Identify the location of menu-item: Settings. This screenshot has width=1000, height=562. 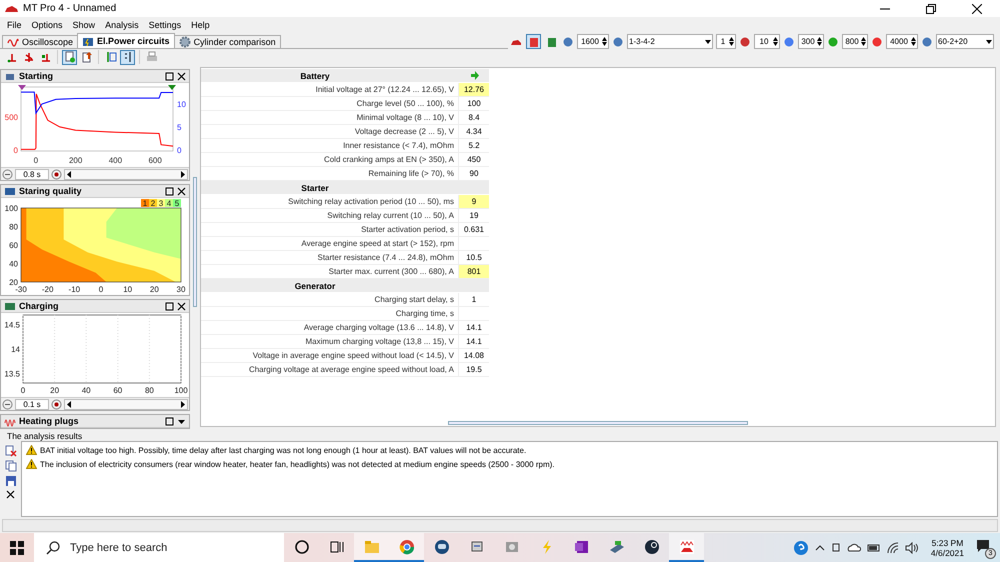
(165, 25).